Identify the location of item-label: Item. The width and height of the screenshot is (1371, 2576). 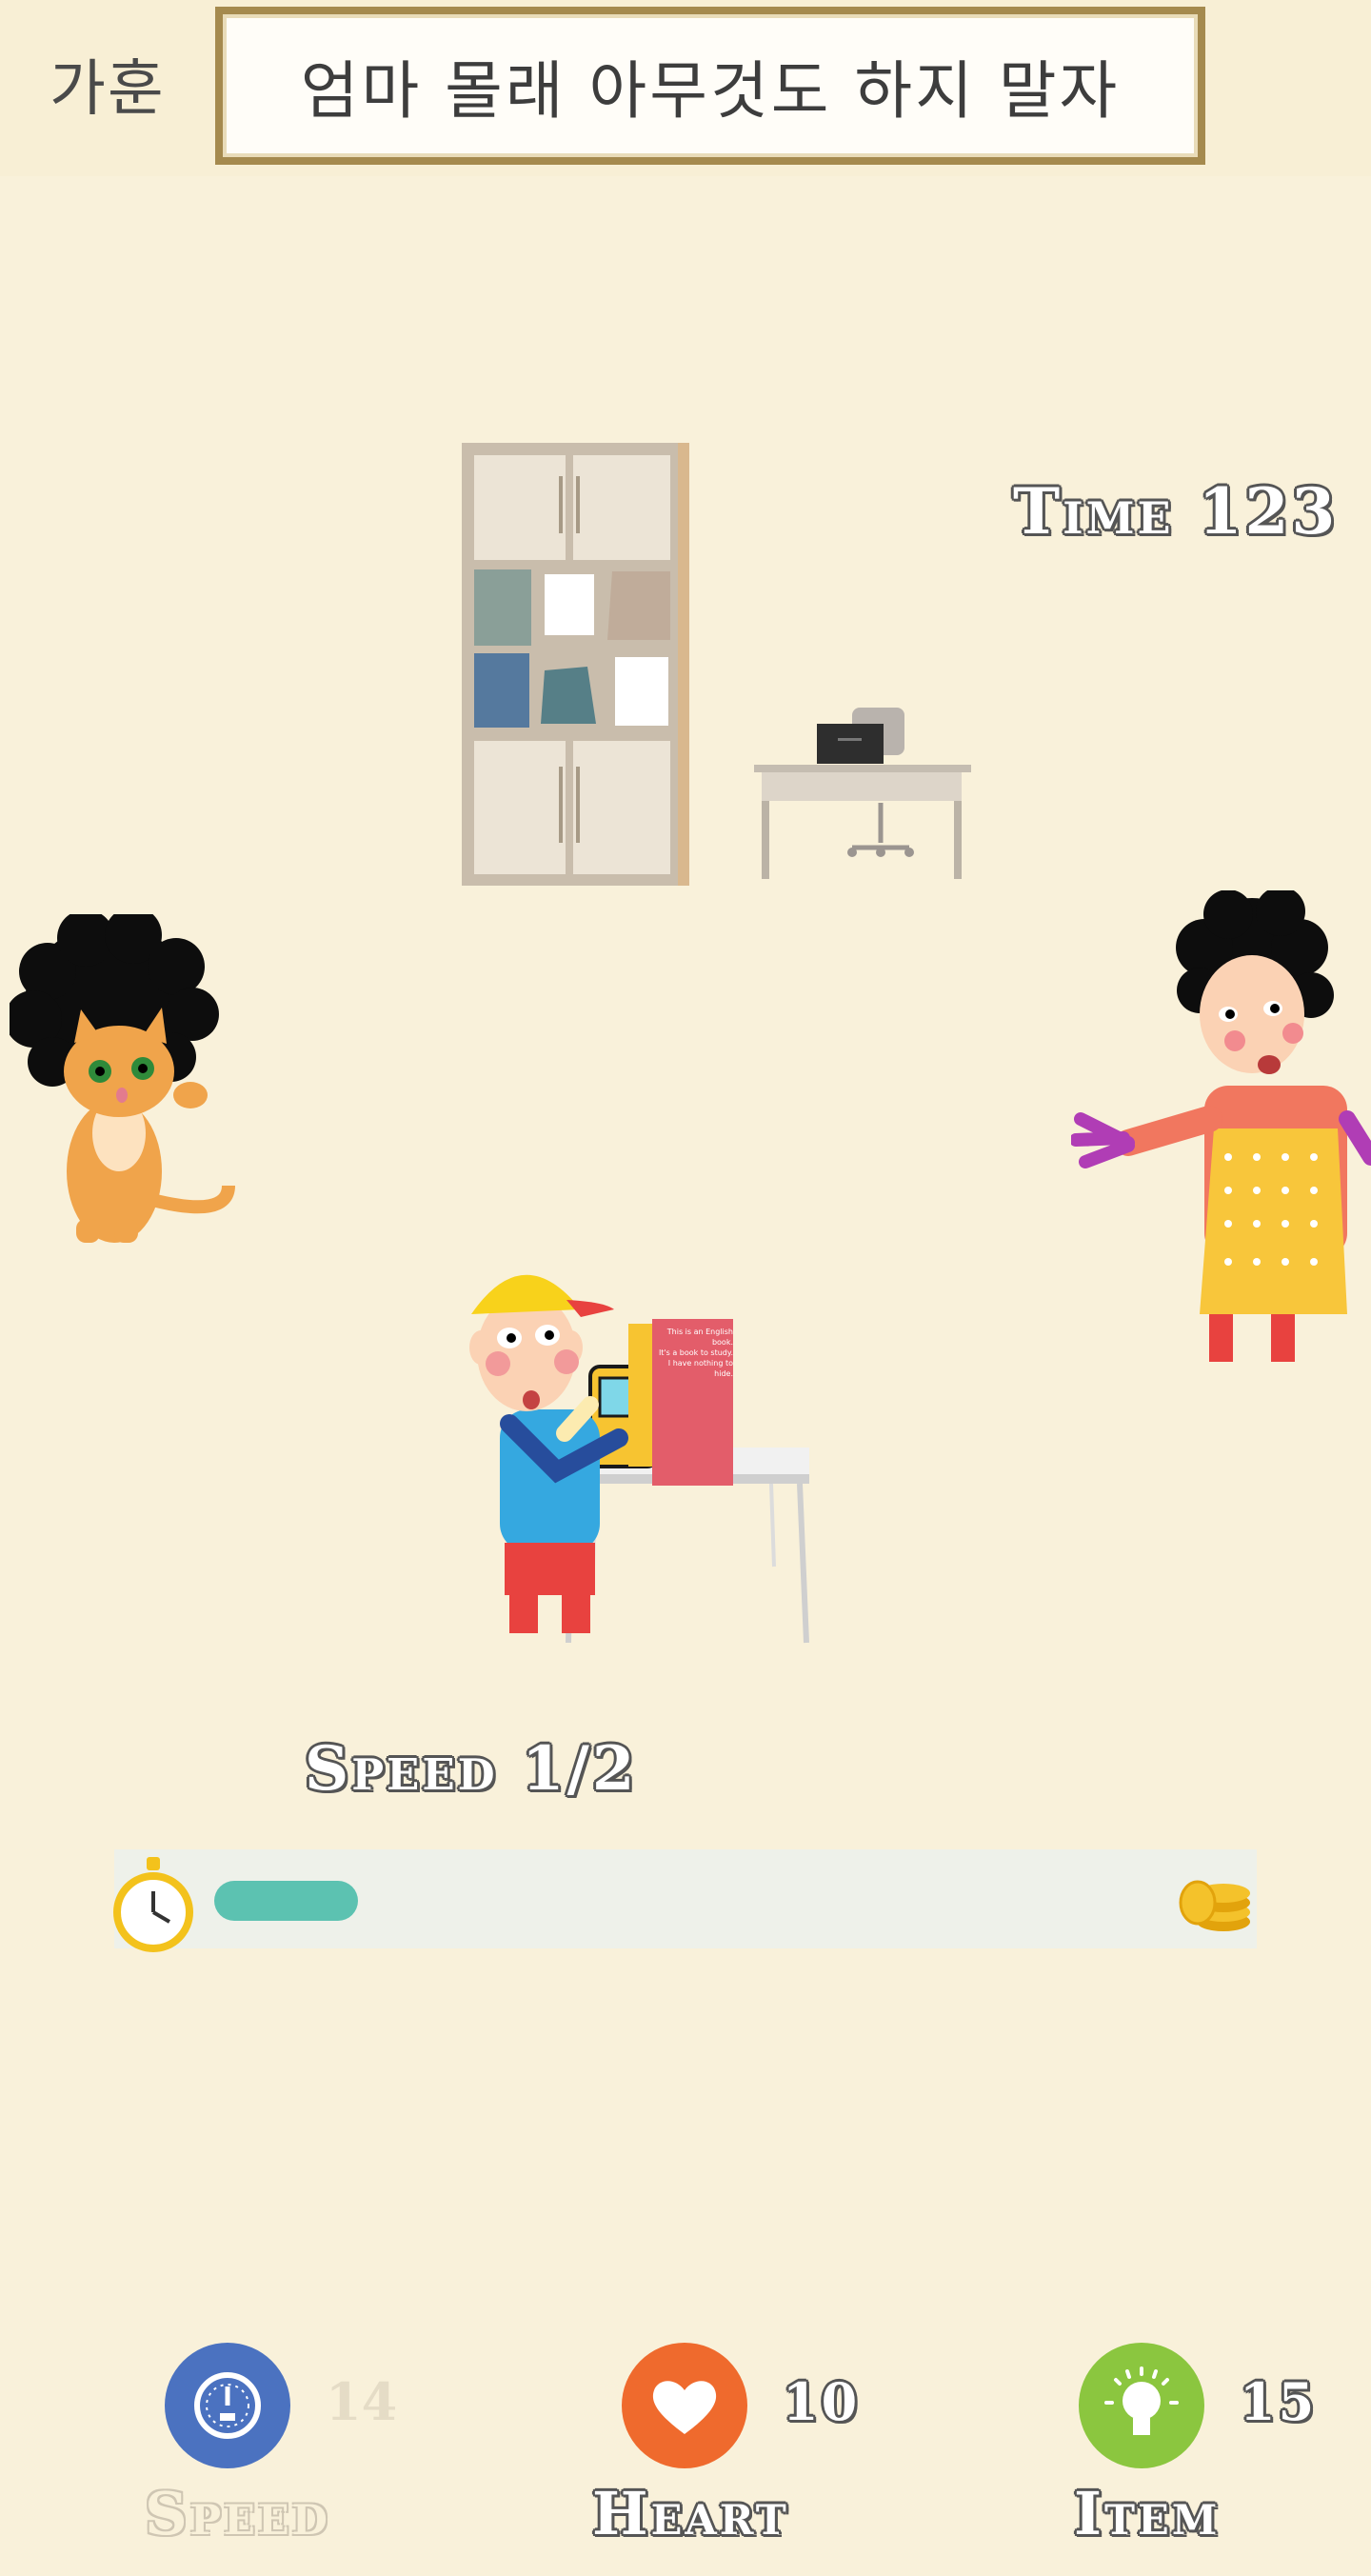
(1147, 2513).